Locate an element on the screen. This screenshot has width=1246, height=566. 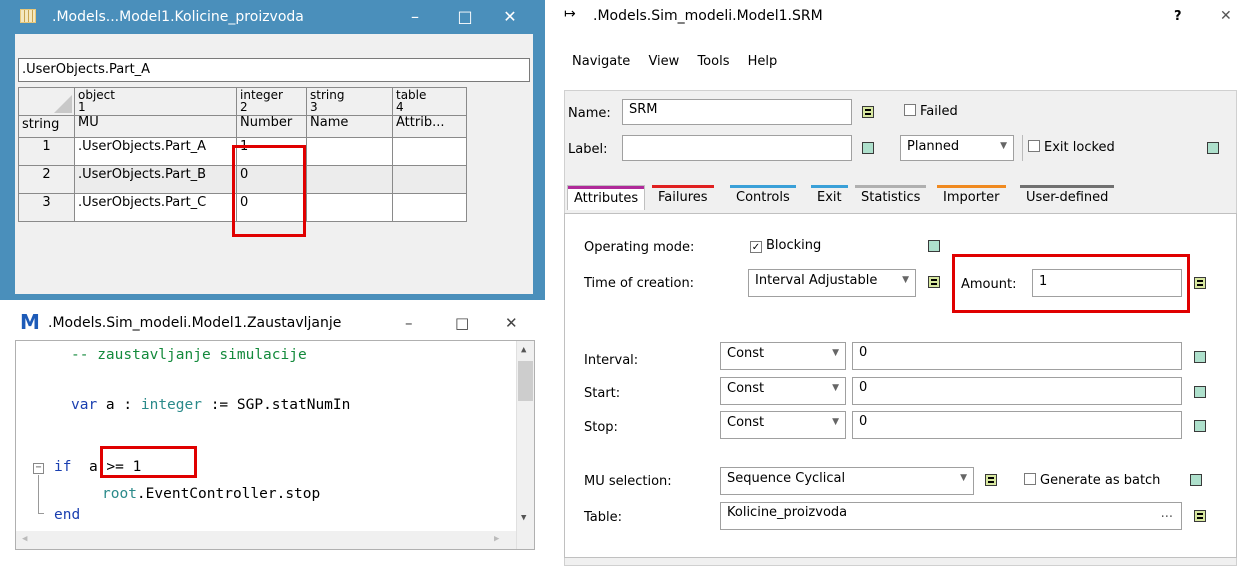
code-line-comment: -- zaustavljanje simulacije is located at coordinates (189, 355).